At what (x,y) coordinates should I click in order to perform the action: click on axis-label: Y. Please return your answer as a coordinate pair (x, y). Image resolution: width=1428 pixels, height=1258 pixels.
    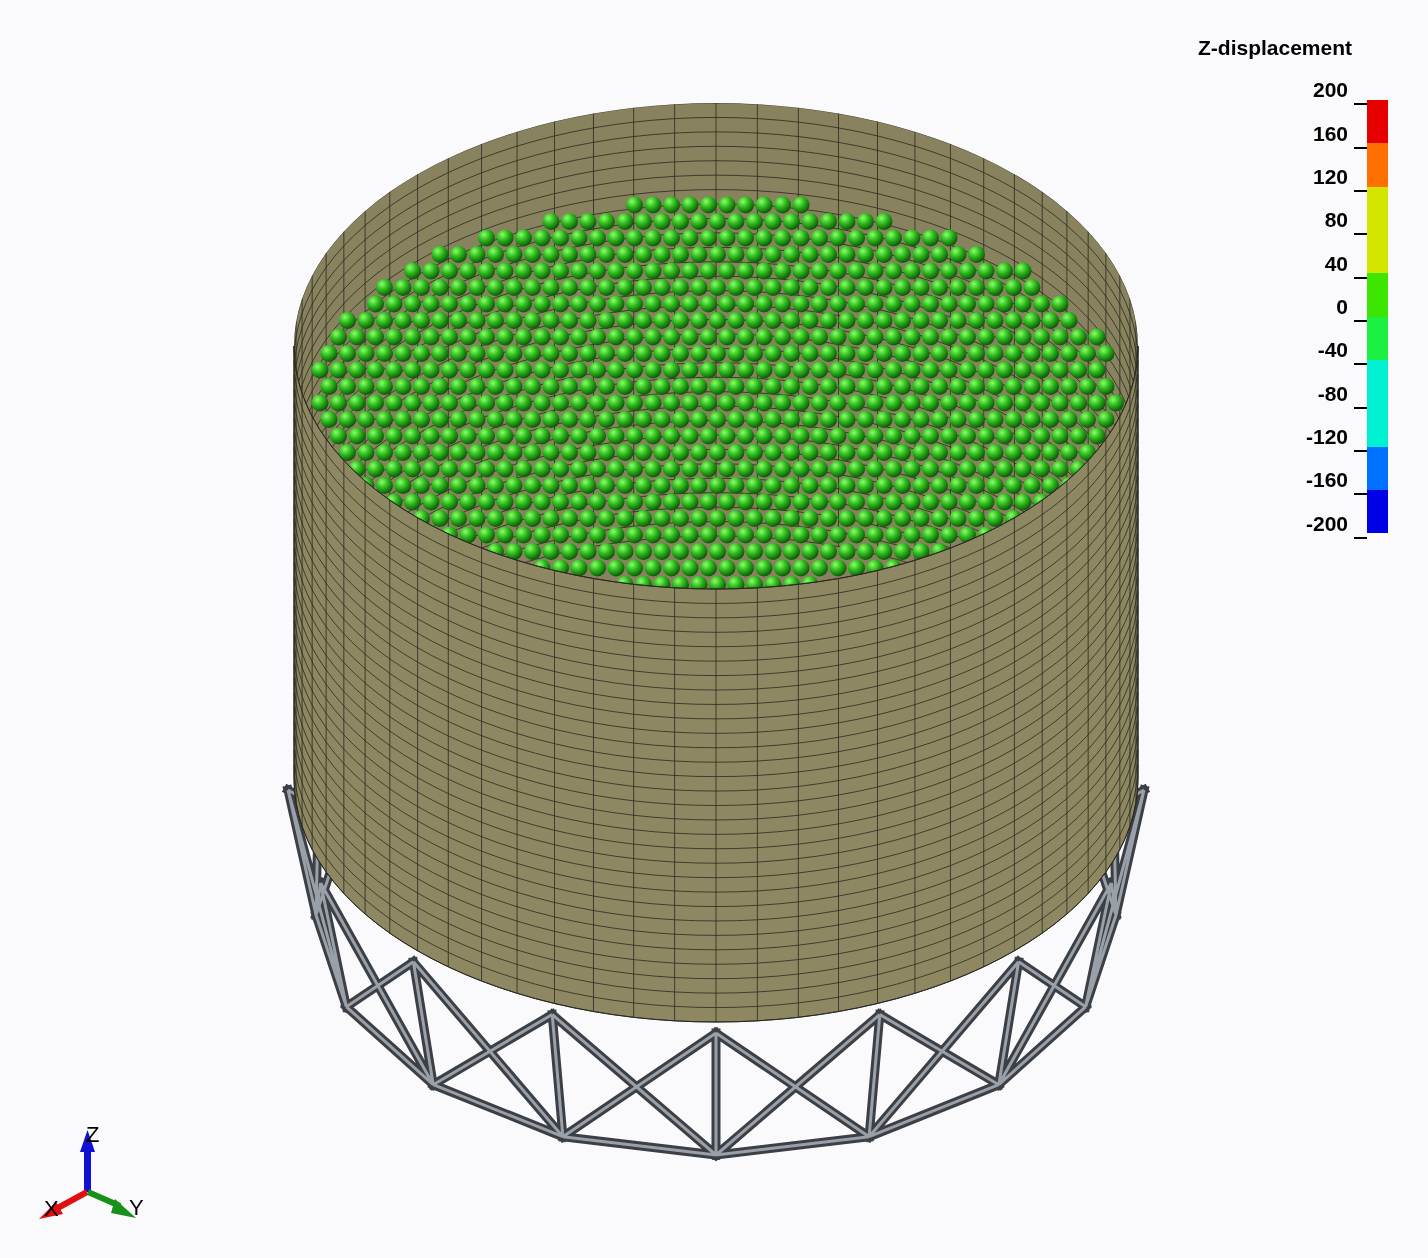
    Looking at the image, I should click on (136, 1207).